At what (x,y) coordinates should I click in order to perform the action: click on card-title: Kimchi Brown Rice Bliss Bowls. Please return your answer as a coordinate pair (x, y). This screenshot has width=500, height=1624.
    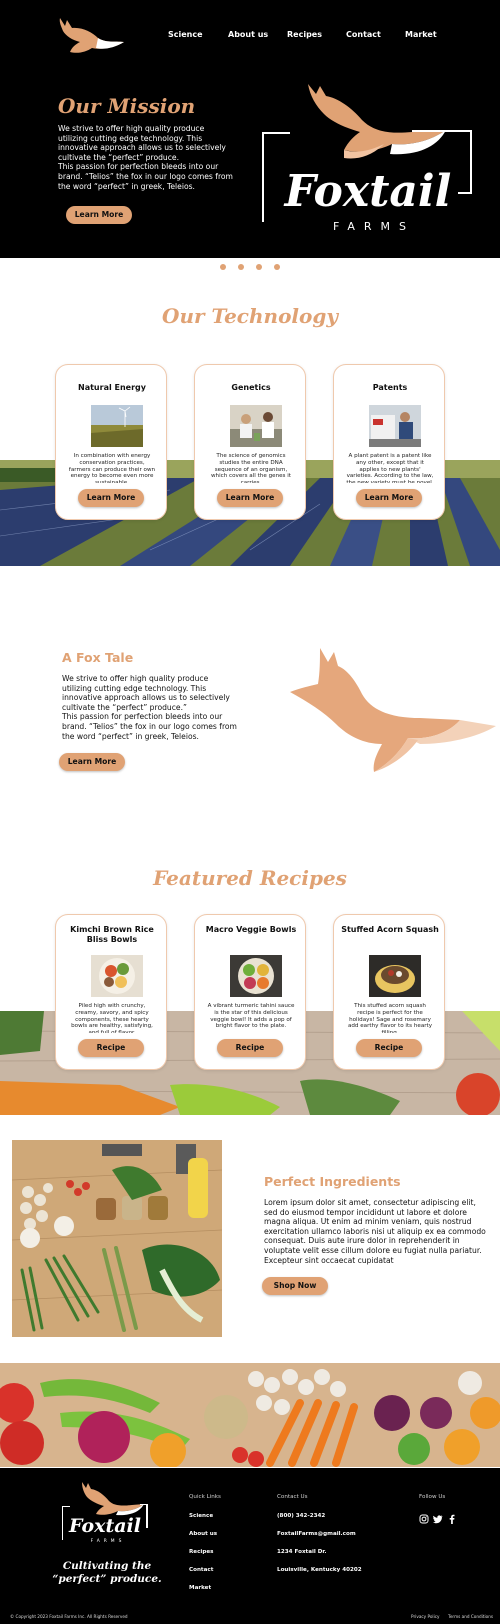
    Looking at the image, I should click on (112, 934).